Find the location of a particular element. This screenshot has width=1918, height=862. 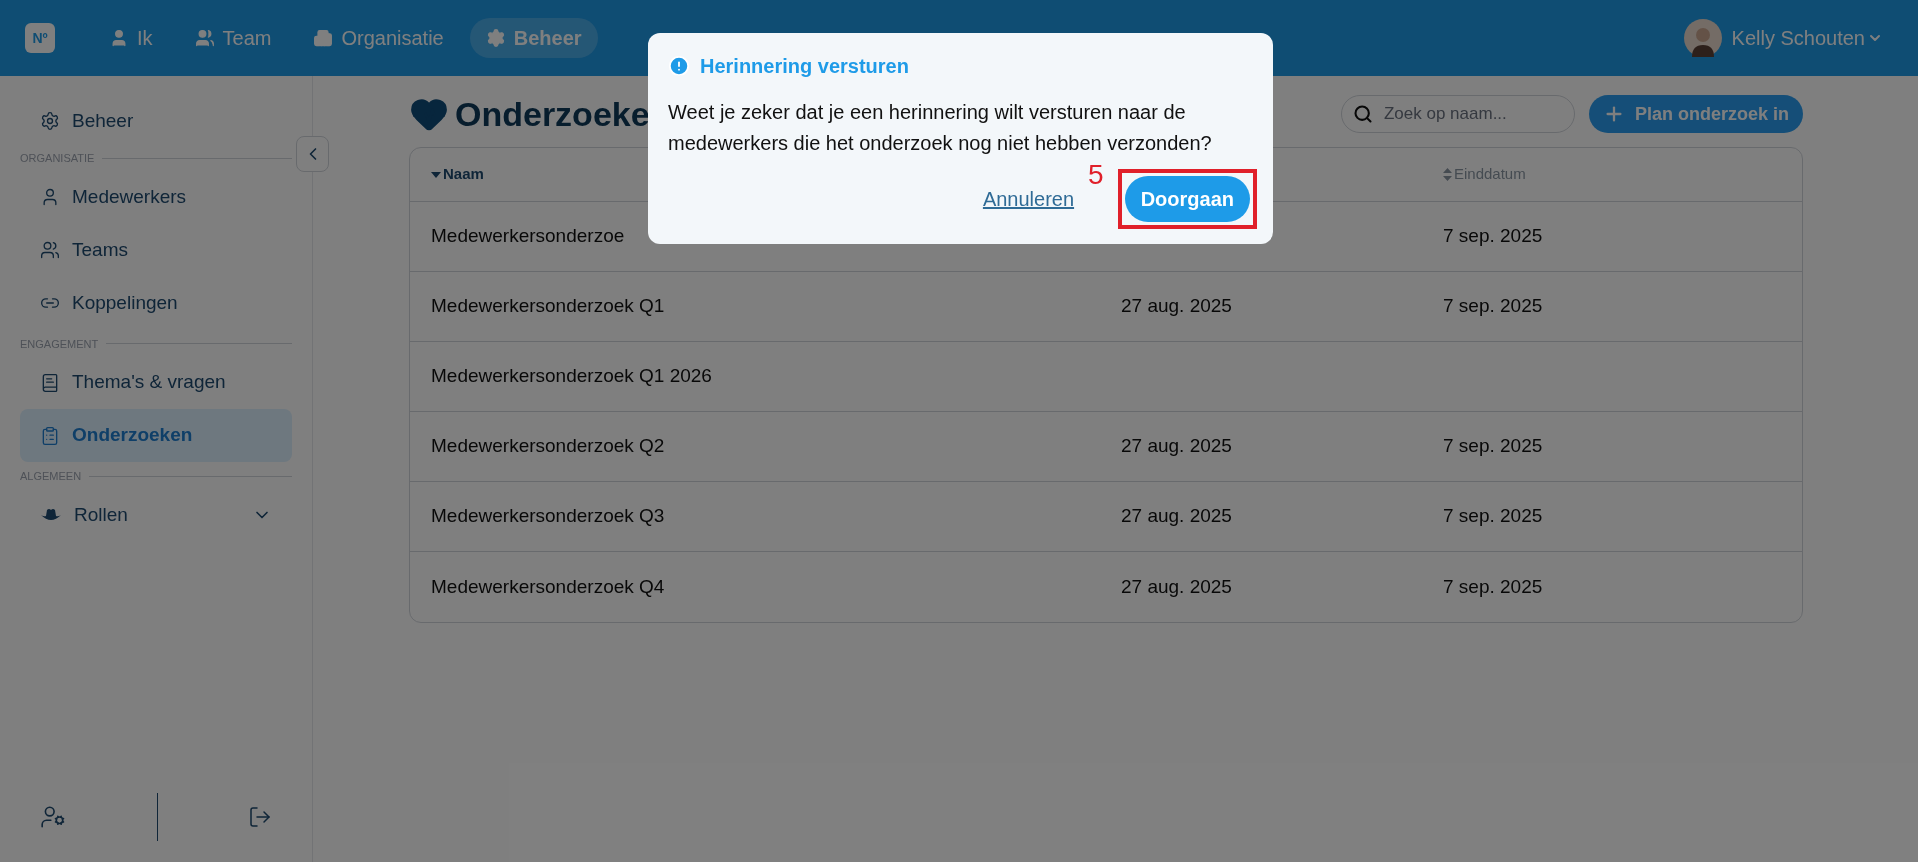

dialog-message: Weet je zeker dat je een herinnering wilt versturen naar de medewerkers die het onderzoek nog niet hebben verzonden? is located at coordinates (940, 128).